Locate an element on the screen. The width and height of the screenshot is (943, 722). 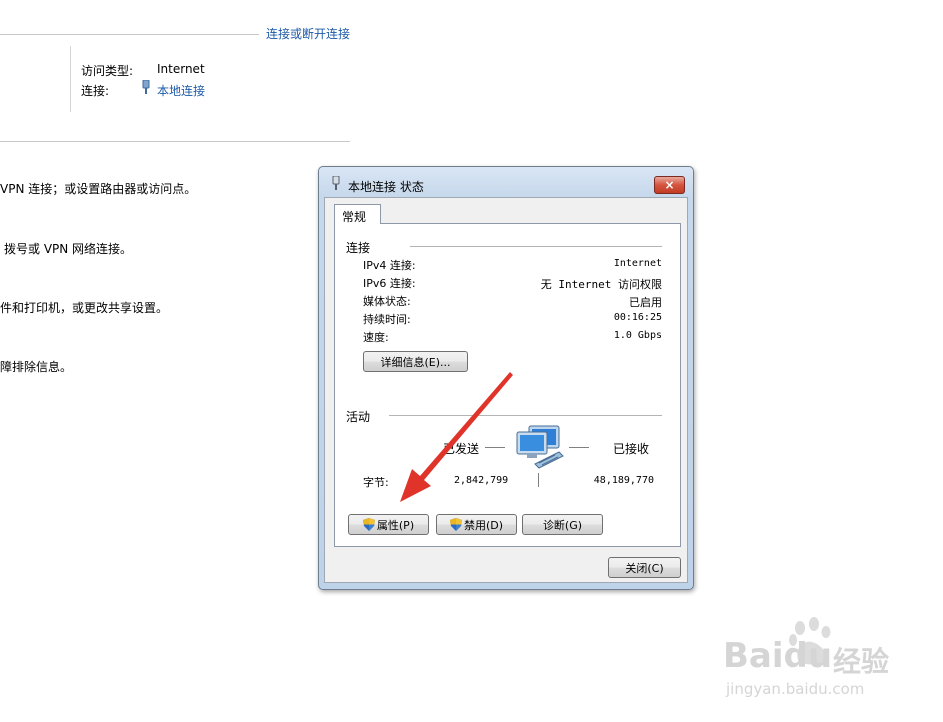
ipv6-label: IPv6 连接: is located at coordinates (389, 283).